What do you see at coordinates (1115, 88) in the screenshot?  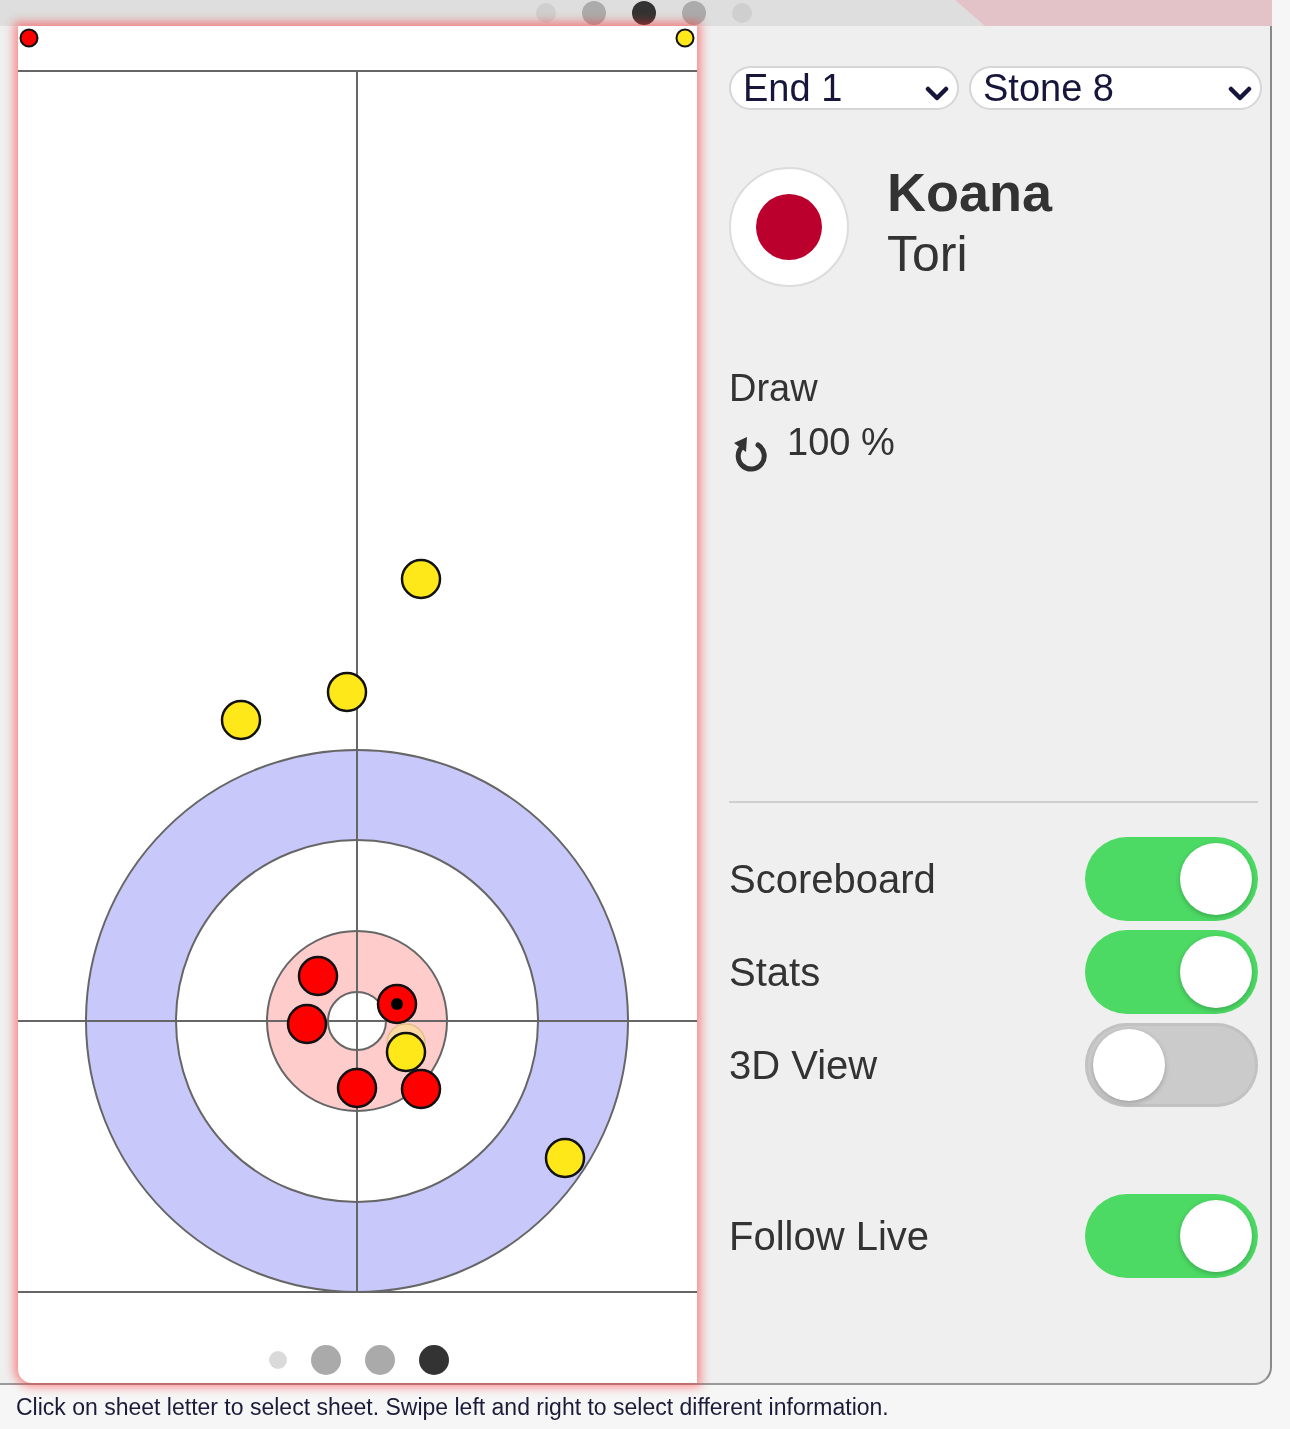 I see `stone-select: Stone 8` at bounding box center [1115, 88].